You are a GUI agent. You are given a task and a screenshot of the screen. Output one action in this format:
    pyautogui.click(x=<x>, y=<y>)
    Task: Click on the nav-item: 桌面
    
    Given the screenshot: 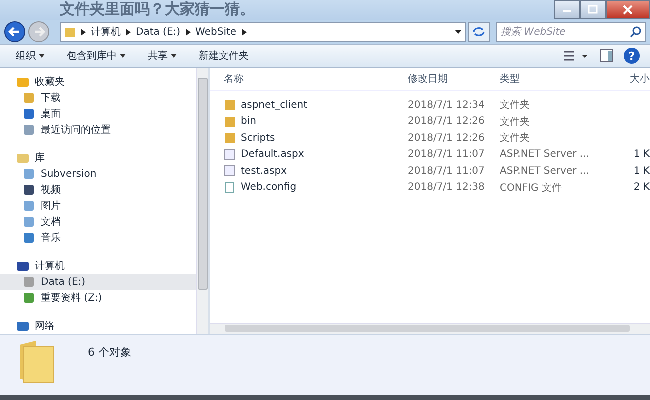 What is the action you would take?
    pyautogui.click(x=98, y=114)
    